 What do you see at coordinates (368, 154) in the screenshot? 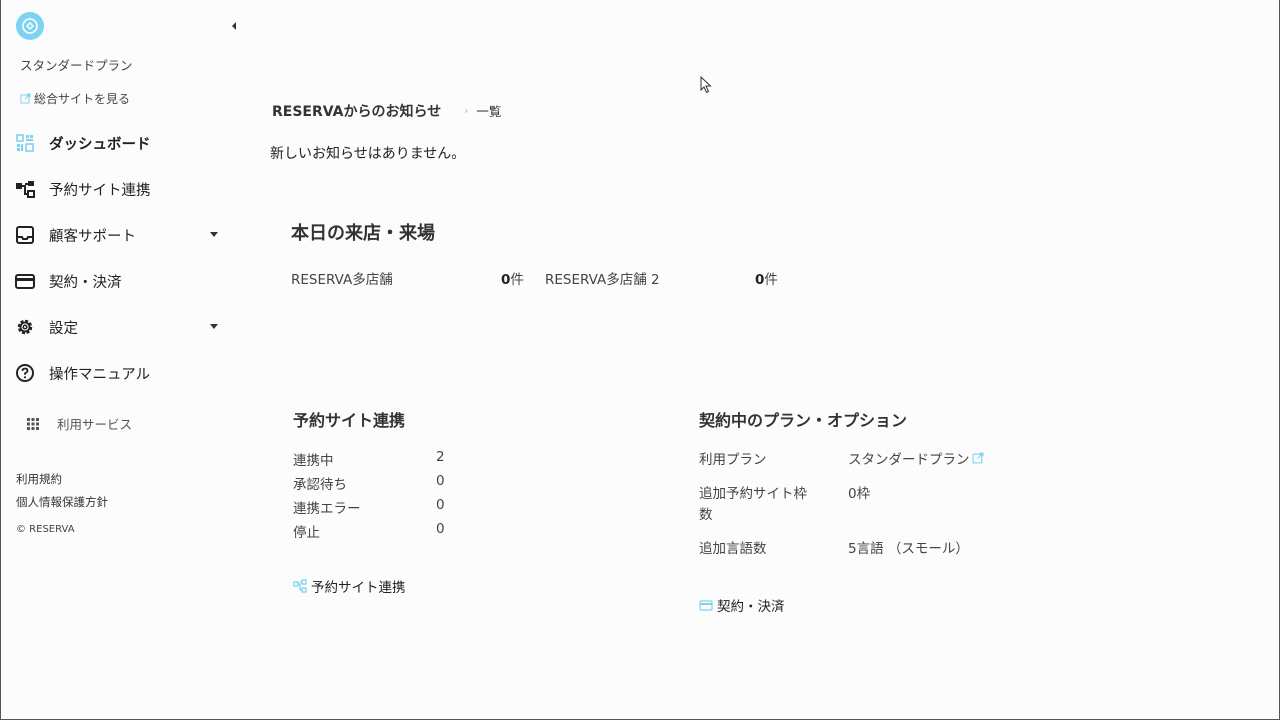
I see `news-empty-message: 新しいお知らせはありません。` at bounding box center [368, 154].